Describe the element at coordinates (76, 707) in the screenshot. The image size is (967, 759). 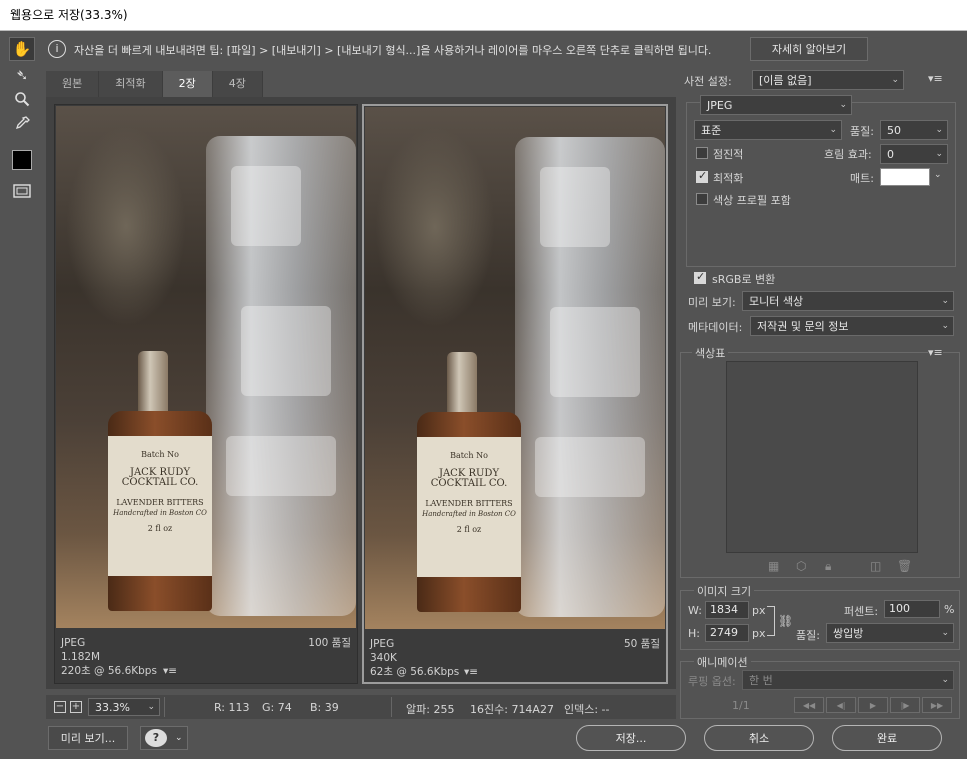
I see `zoom-in-button: +` at that location.